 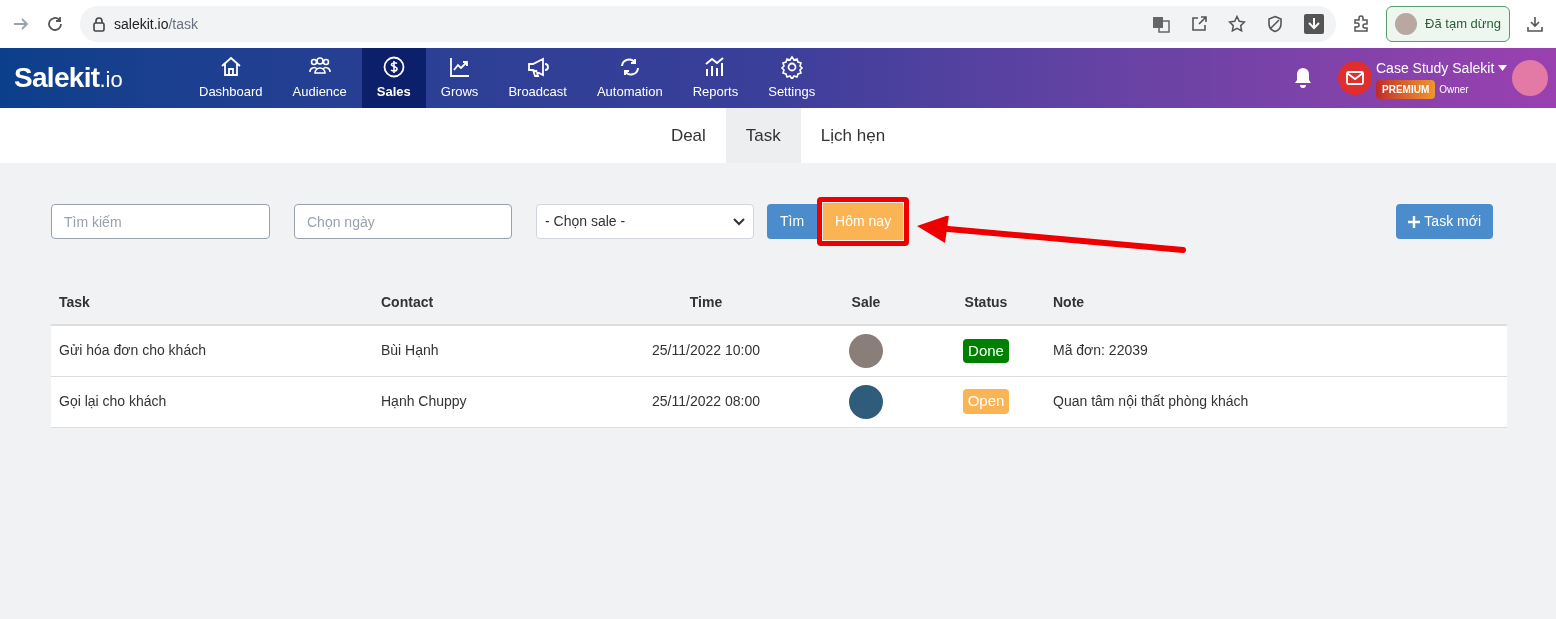 I want to click on table-cell: 25/11/2022 08:00, so click(x=706, y=401).